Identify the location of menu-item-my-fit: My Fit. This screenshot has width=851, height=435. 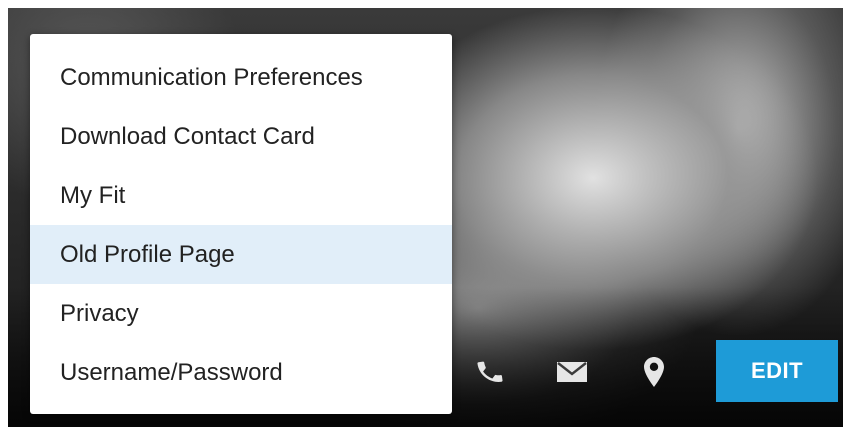
(241, 195).